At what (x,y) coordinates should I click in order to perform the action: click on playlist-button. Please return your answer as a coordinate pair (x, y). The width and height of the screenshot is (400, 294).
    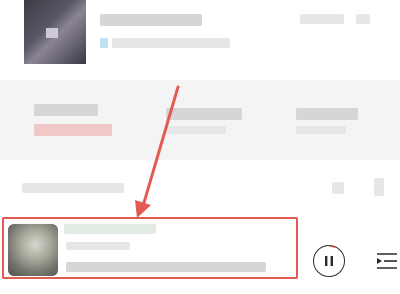
    Looking at the image, I should click on (387, 261).